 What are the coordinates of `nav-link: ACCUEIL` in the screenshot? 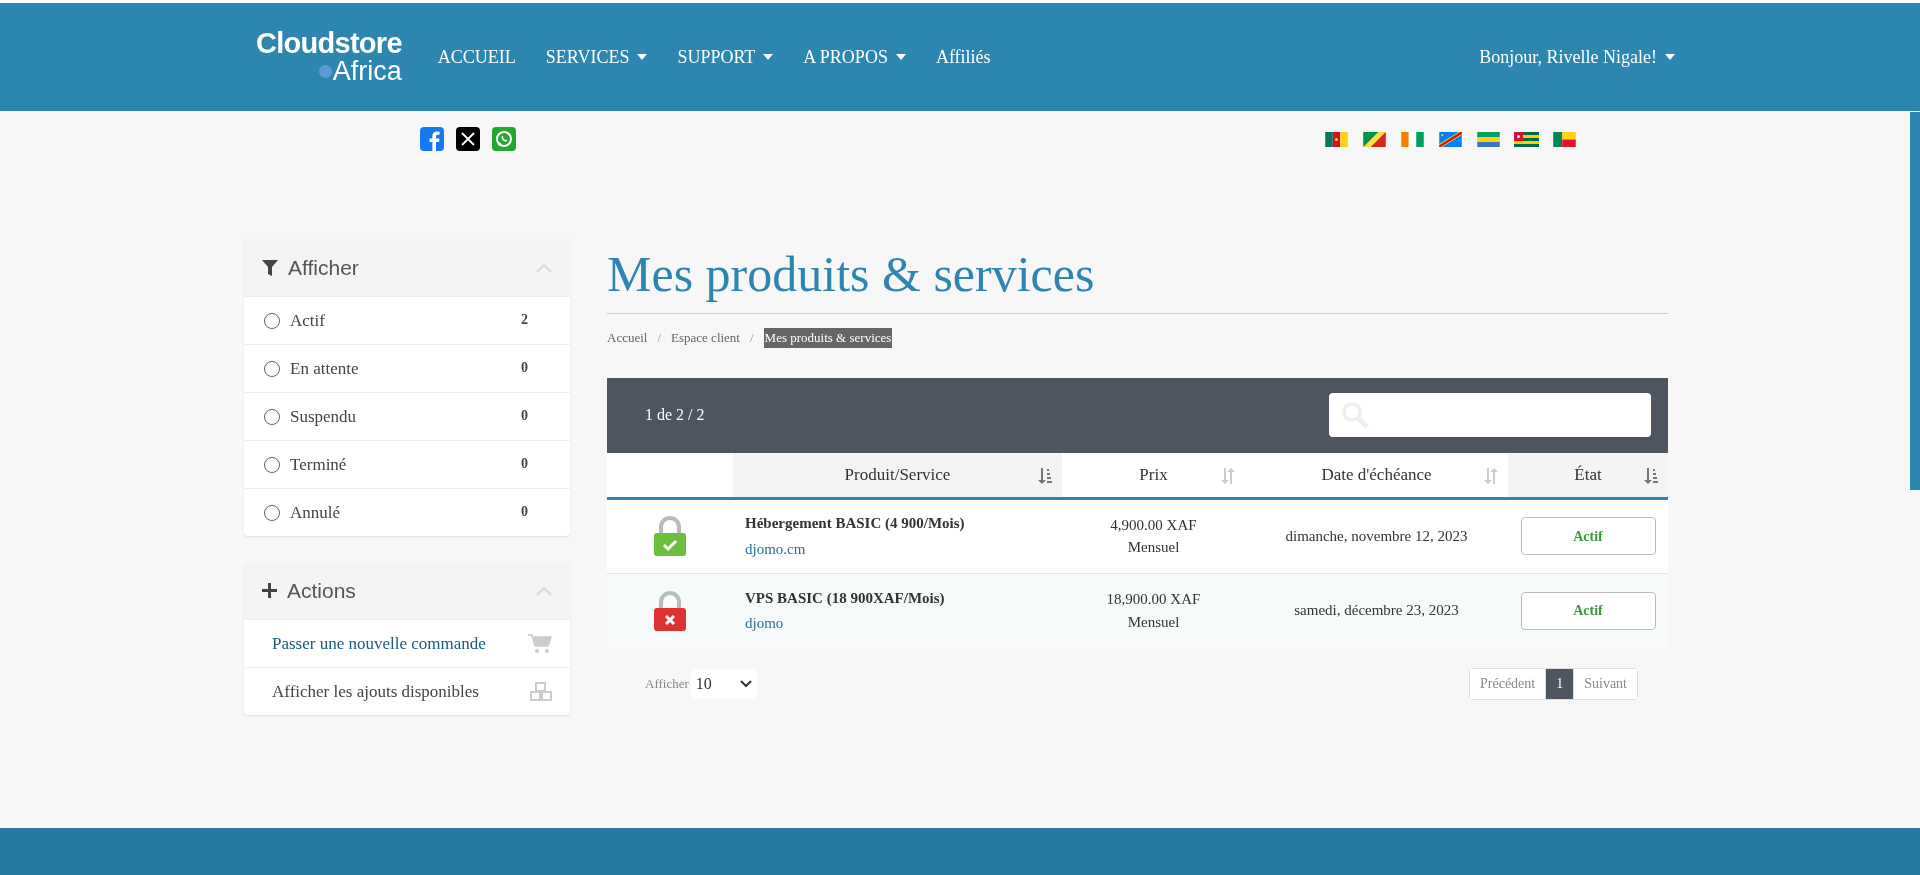 It's located at (476, 57).